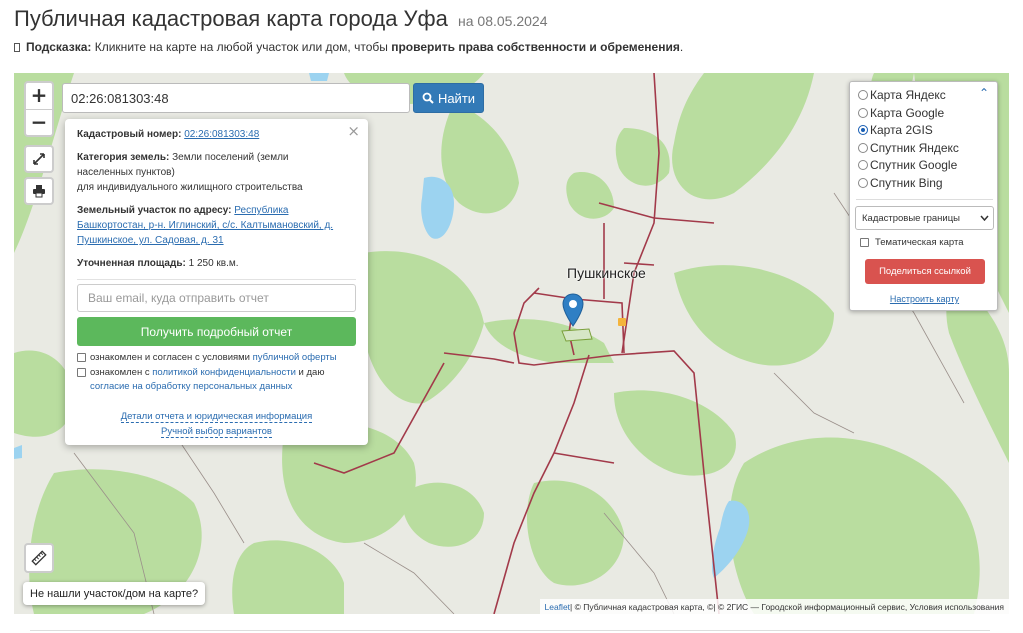 The height and width of the screenshot is (633, 1023). I want to click on layer-label: Спутник Google, so click(914, 165).